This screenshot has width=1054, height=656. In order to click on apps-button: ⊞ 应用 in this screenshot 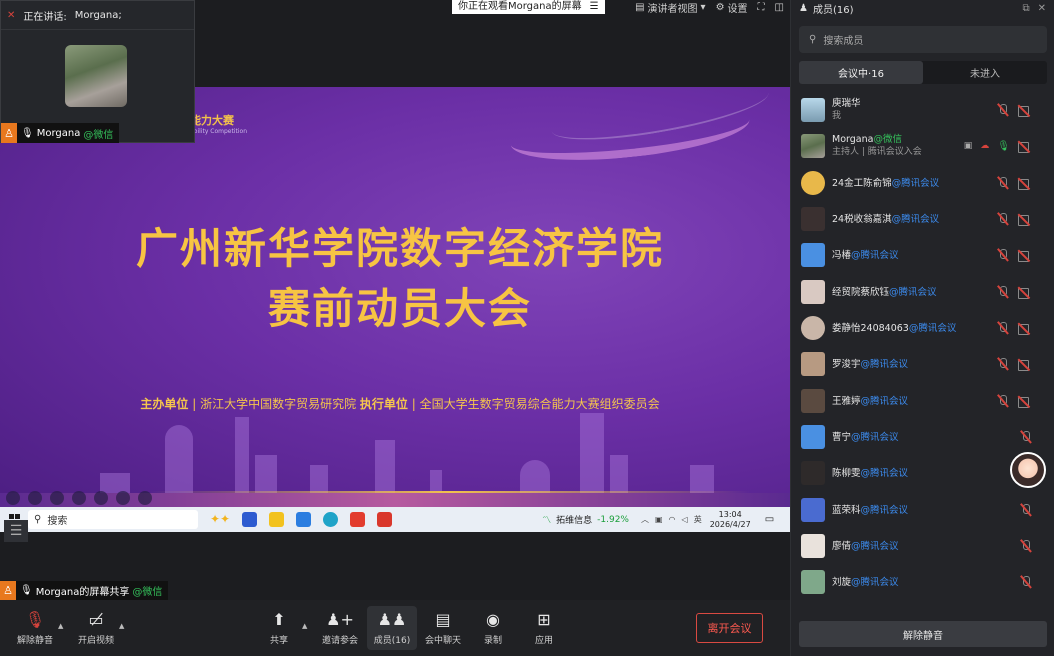, I will do `click(544, 628)`.